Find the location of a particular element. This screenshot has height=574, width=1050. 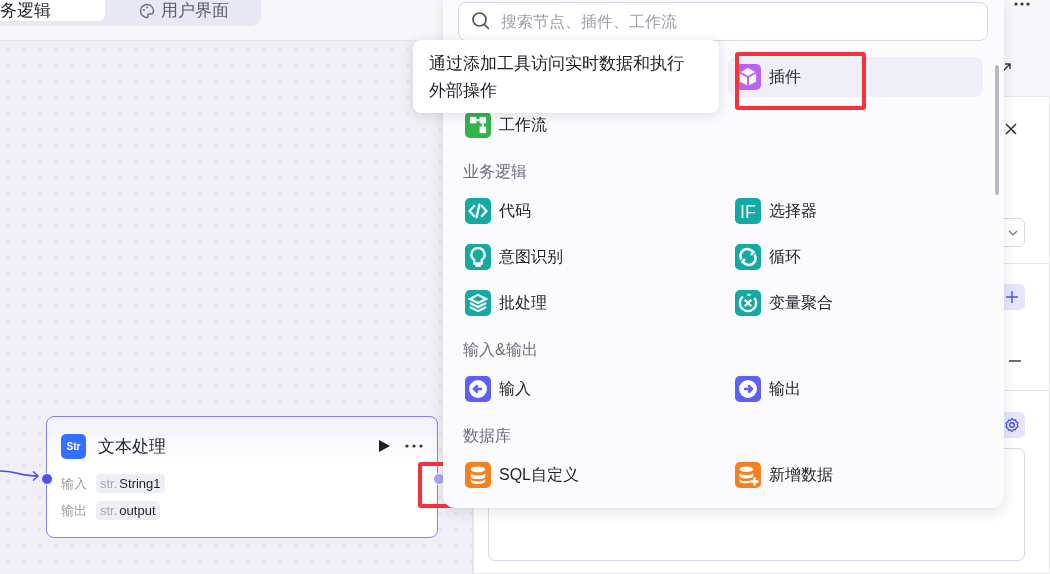

section-title: 数据库 is located at coordinates (487, 436).